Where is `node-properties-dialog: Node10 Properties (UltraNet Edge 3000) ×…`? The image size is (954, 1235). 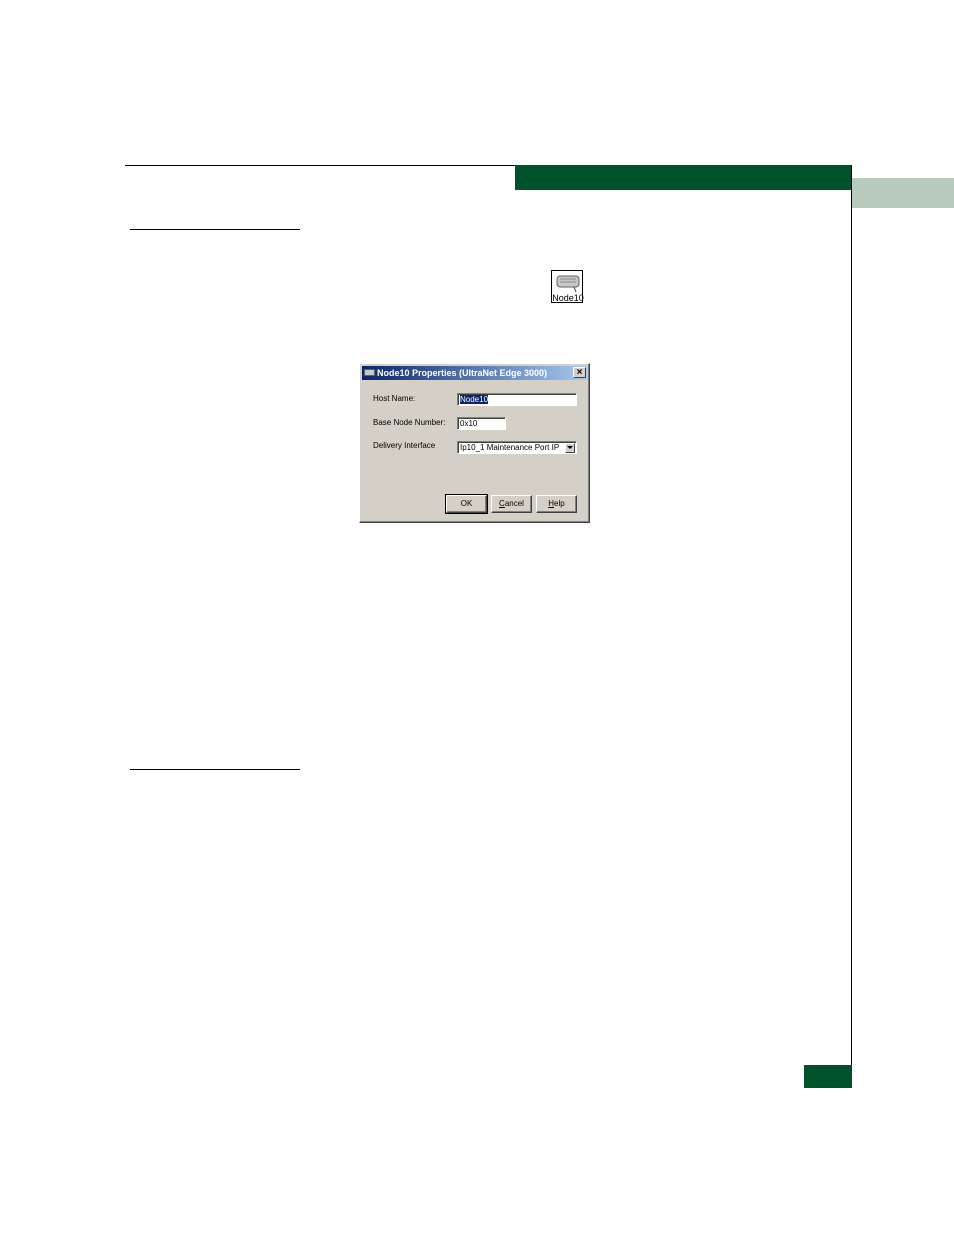 node-properties-dialog: Node10 Properties (UltraNet Edge 3000) ×… is located at coordinates (474, 443).